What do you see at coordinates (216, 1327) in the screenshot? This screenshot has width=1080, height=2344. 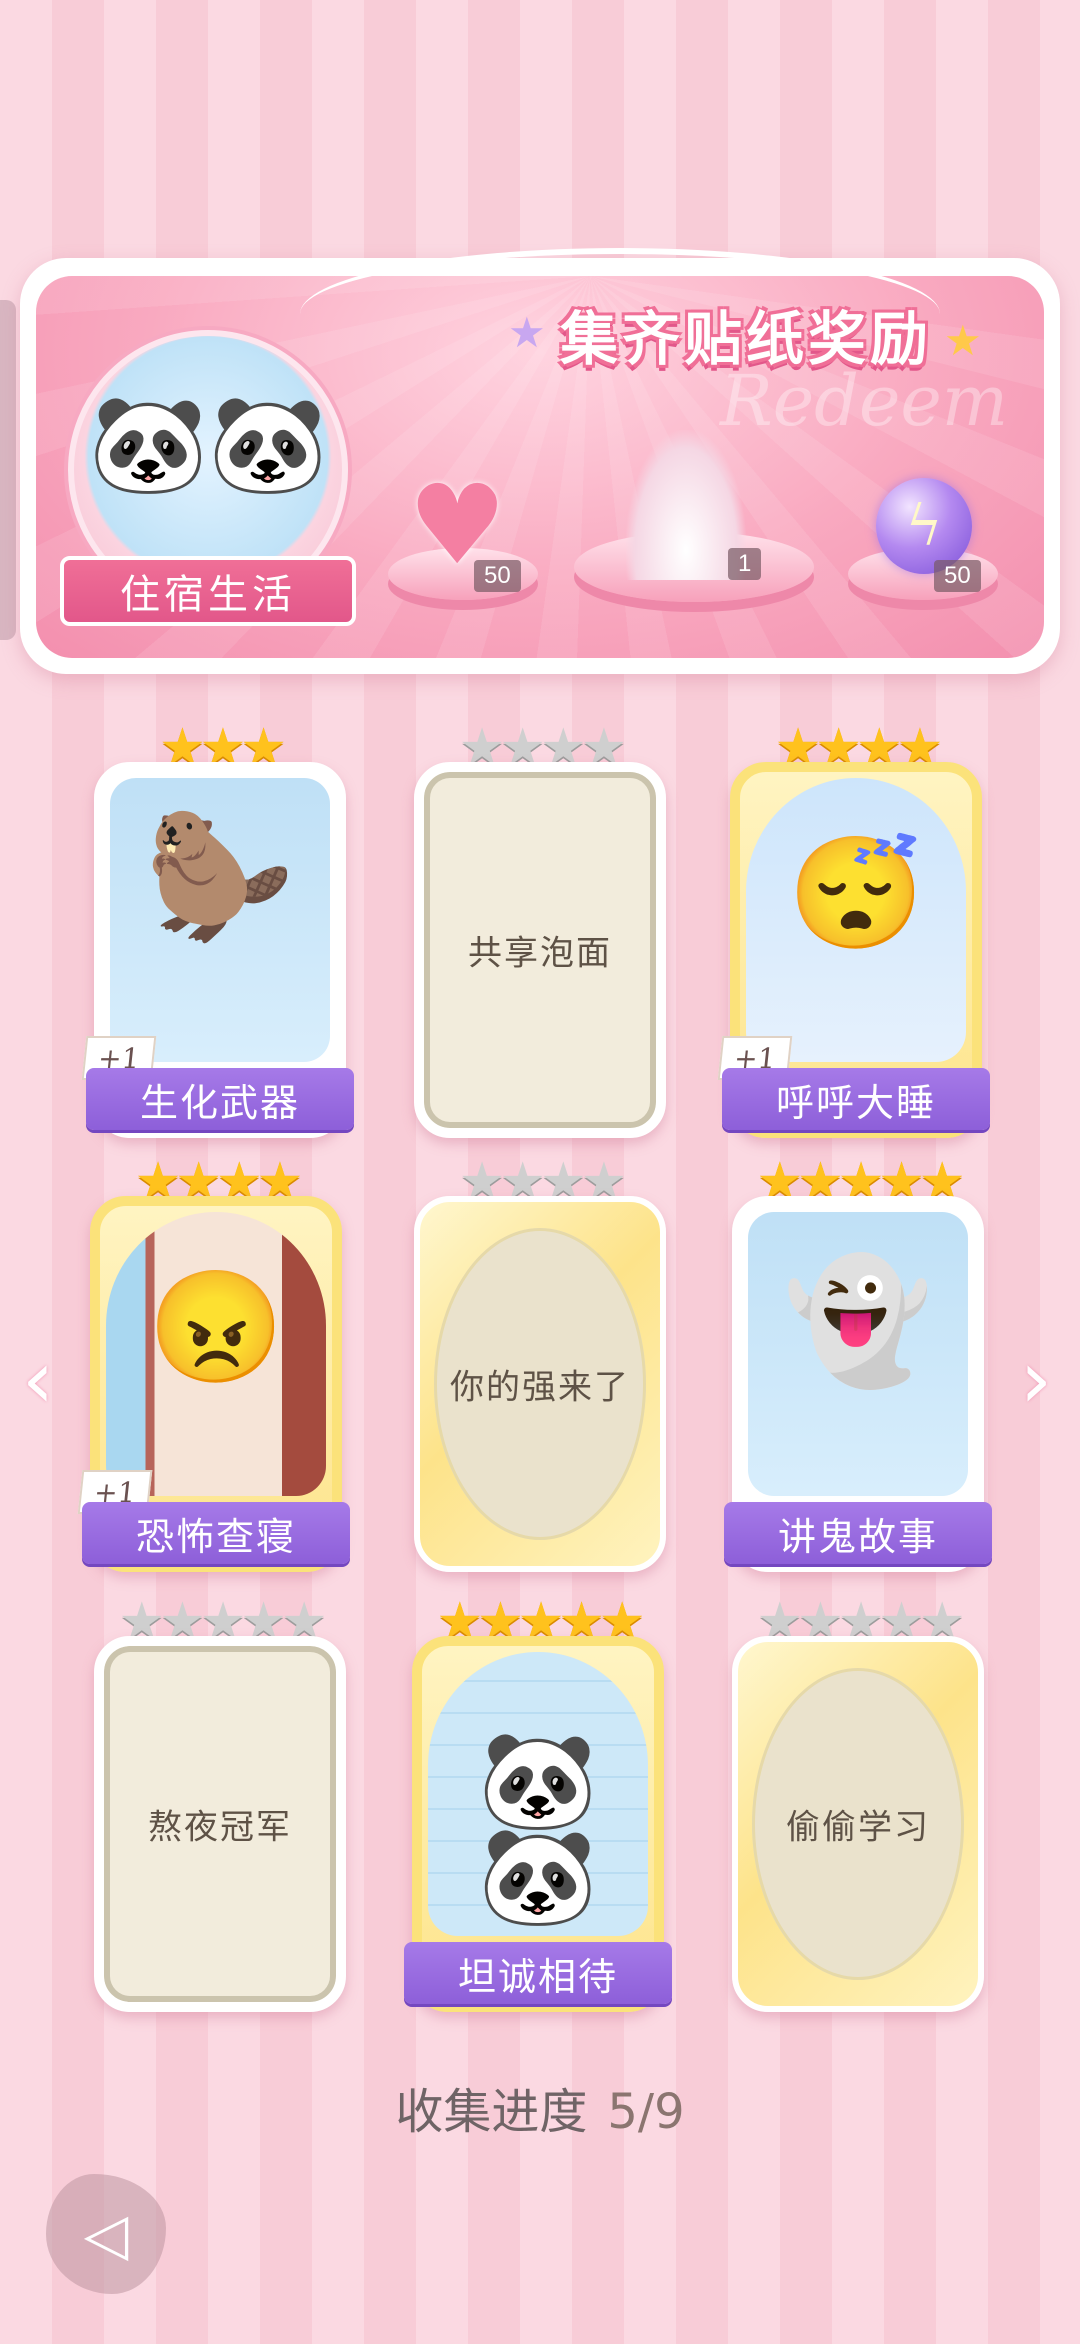 I see `angry-dorm-aunt-icon: 😠` at bounding box center [216, 1327].